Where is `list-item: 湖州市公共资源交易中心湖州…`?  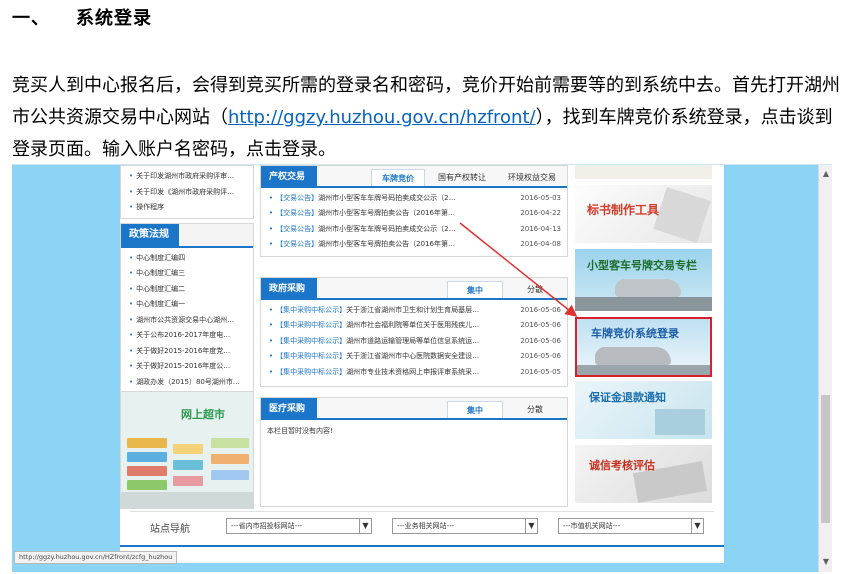
list-item: 湖州市公共资源交易中心湖州… is located at coordinates (191, 321).